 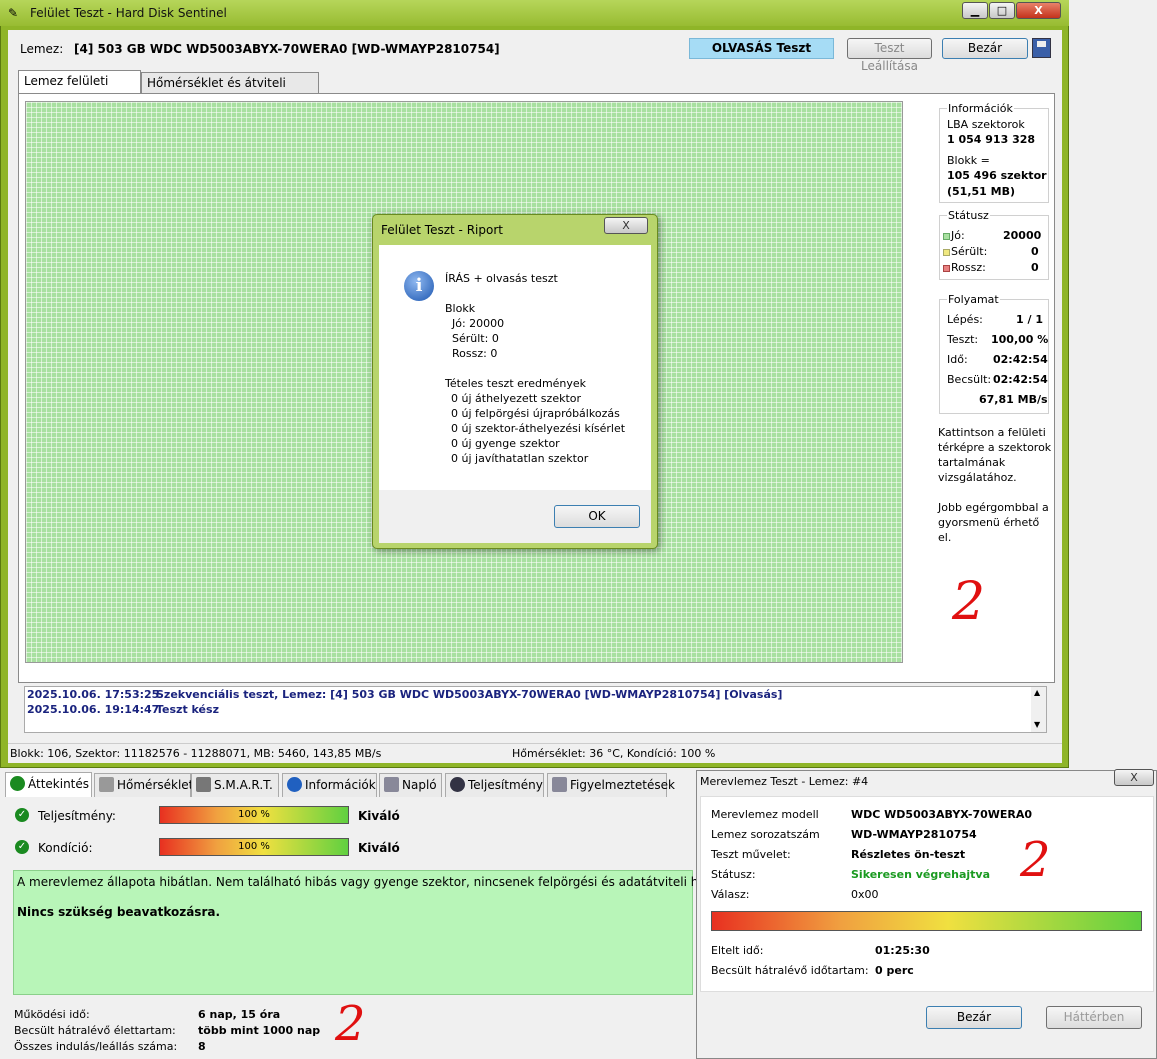 I want to click on tab-label: S.M.A.R.T., so click(x=243, y=785).